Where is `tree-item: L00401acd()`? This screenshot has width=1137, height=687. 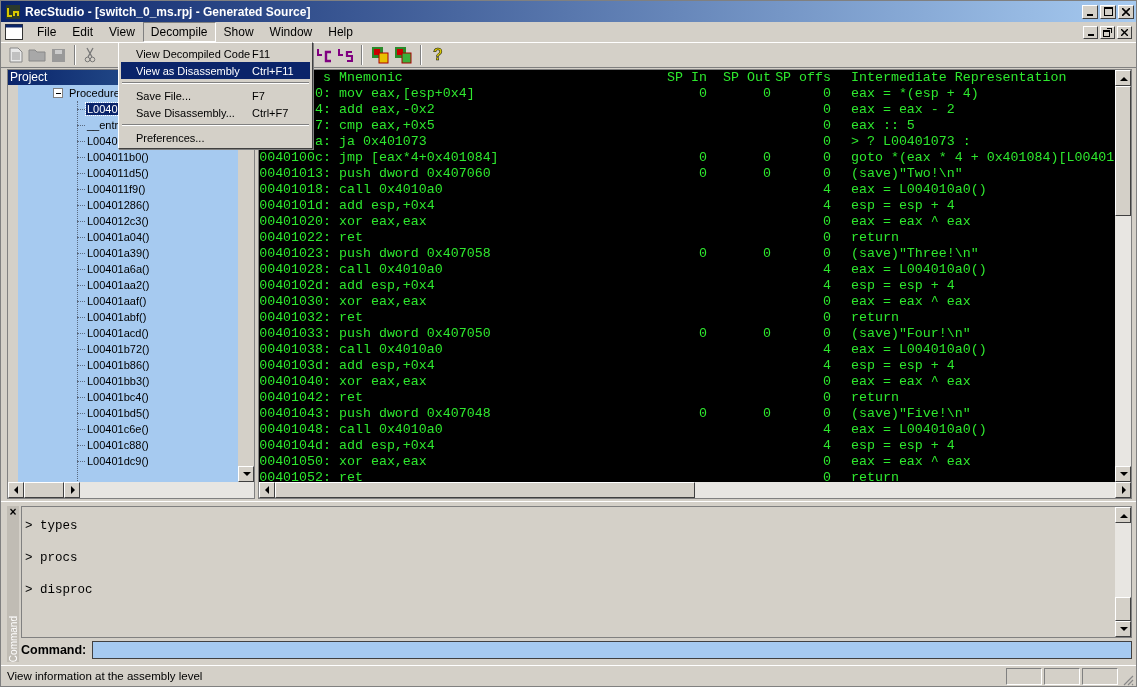
tree-item: L00401acd() is located at coordinates (118, 333).